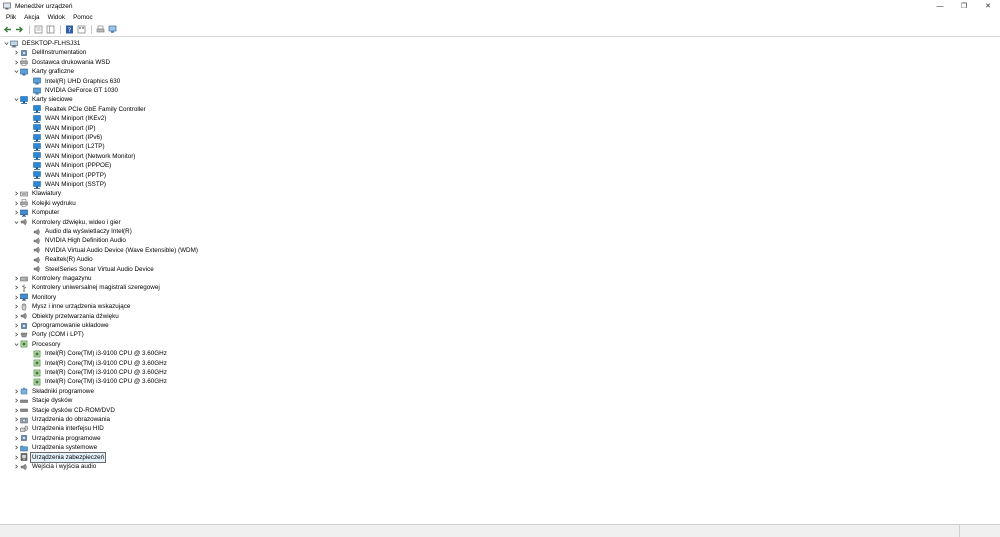 Image resolution: width=1000 pixels, height=537 pixels. What do you see at coordinates (65, 128) in the screenshot?
I see `tree-row: WAN Miniport (IP)` at bounding box center [65, 128].